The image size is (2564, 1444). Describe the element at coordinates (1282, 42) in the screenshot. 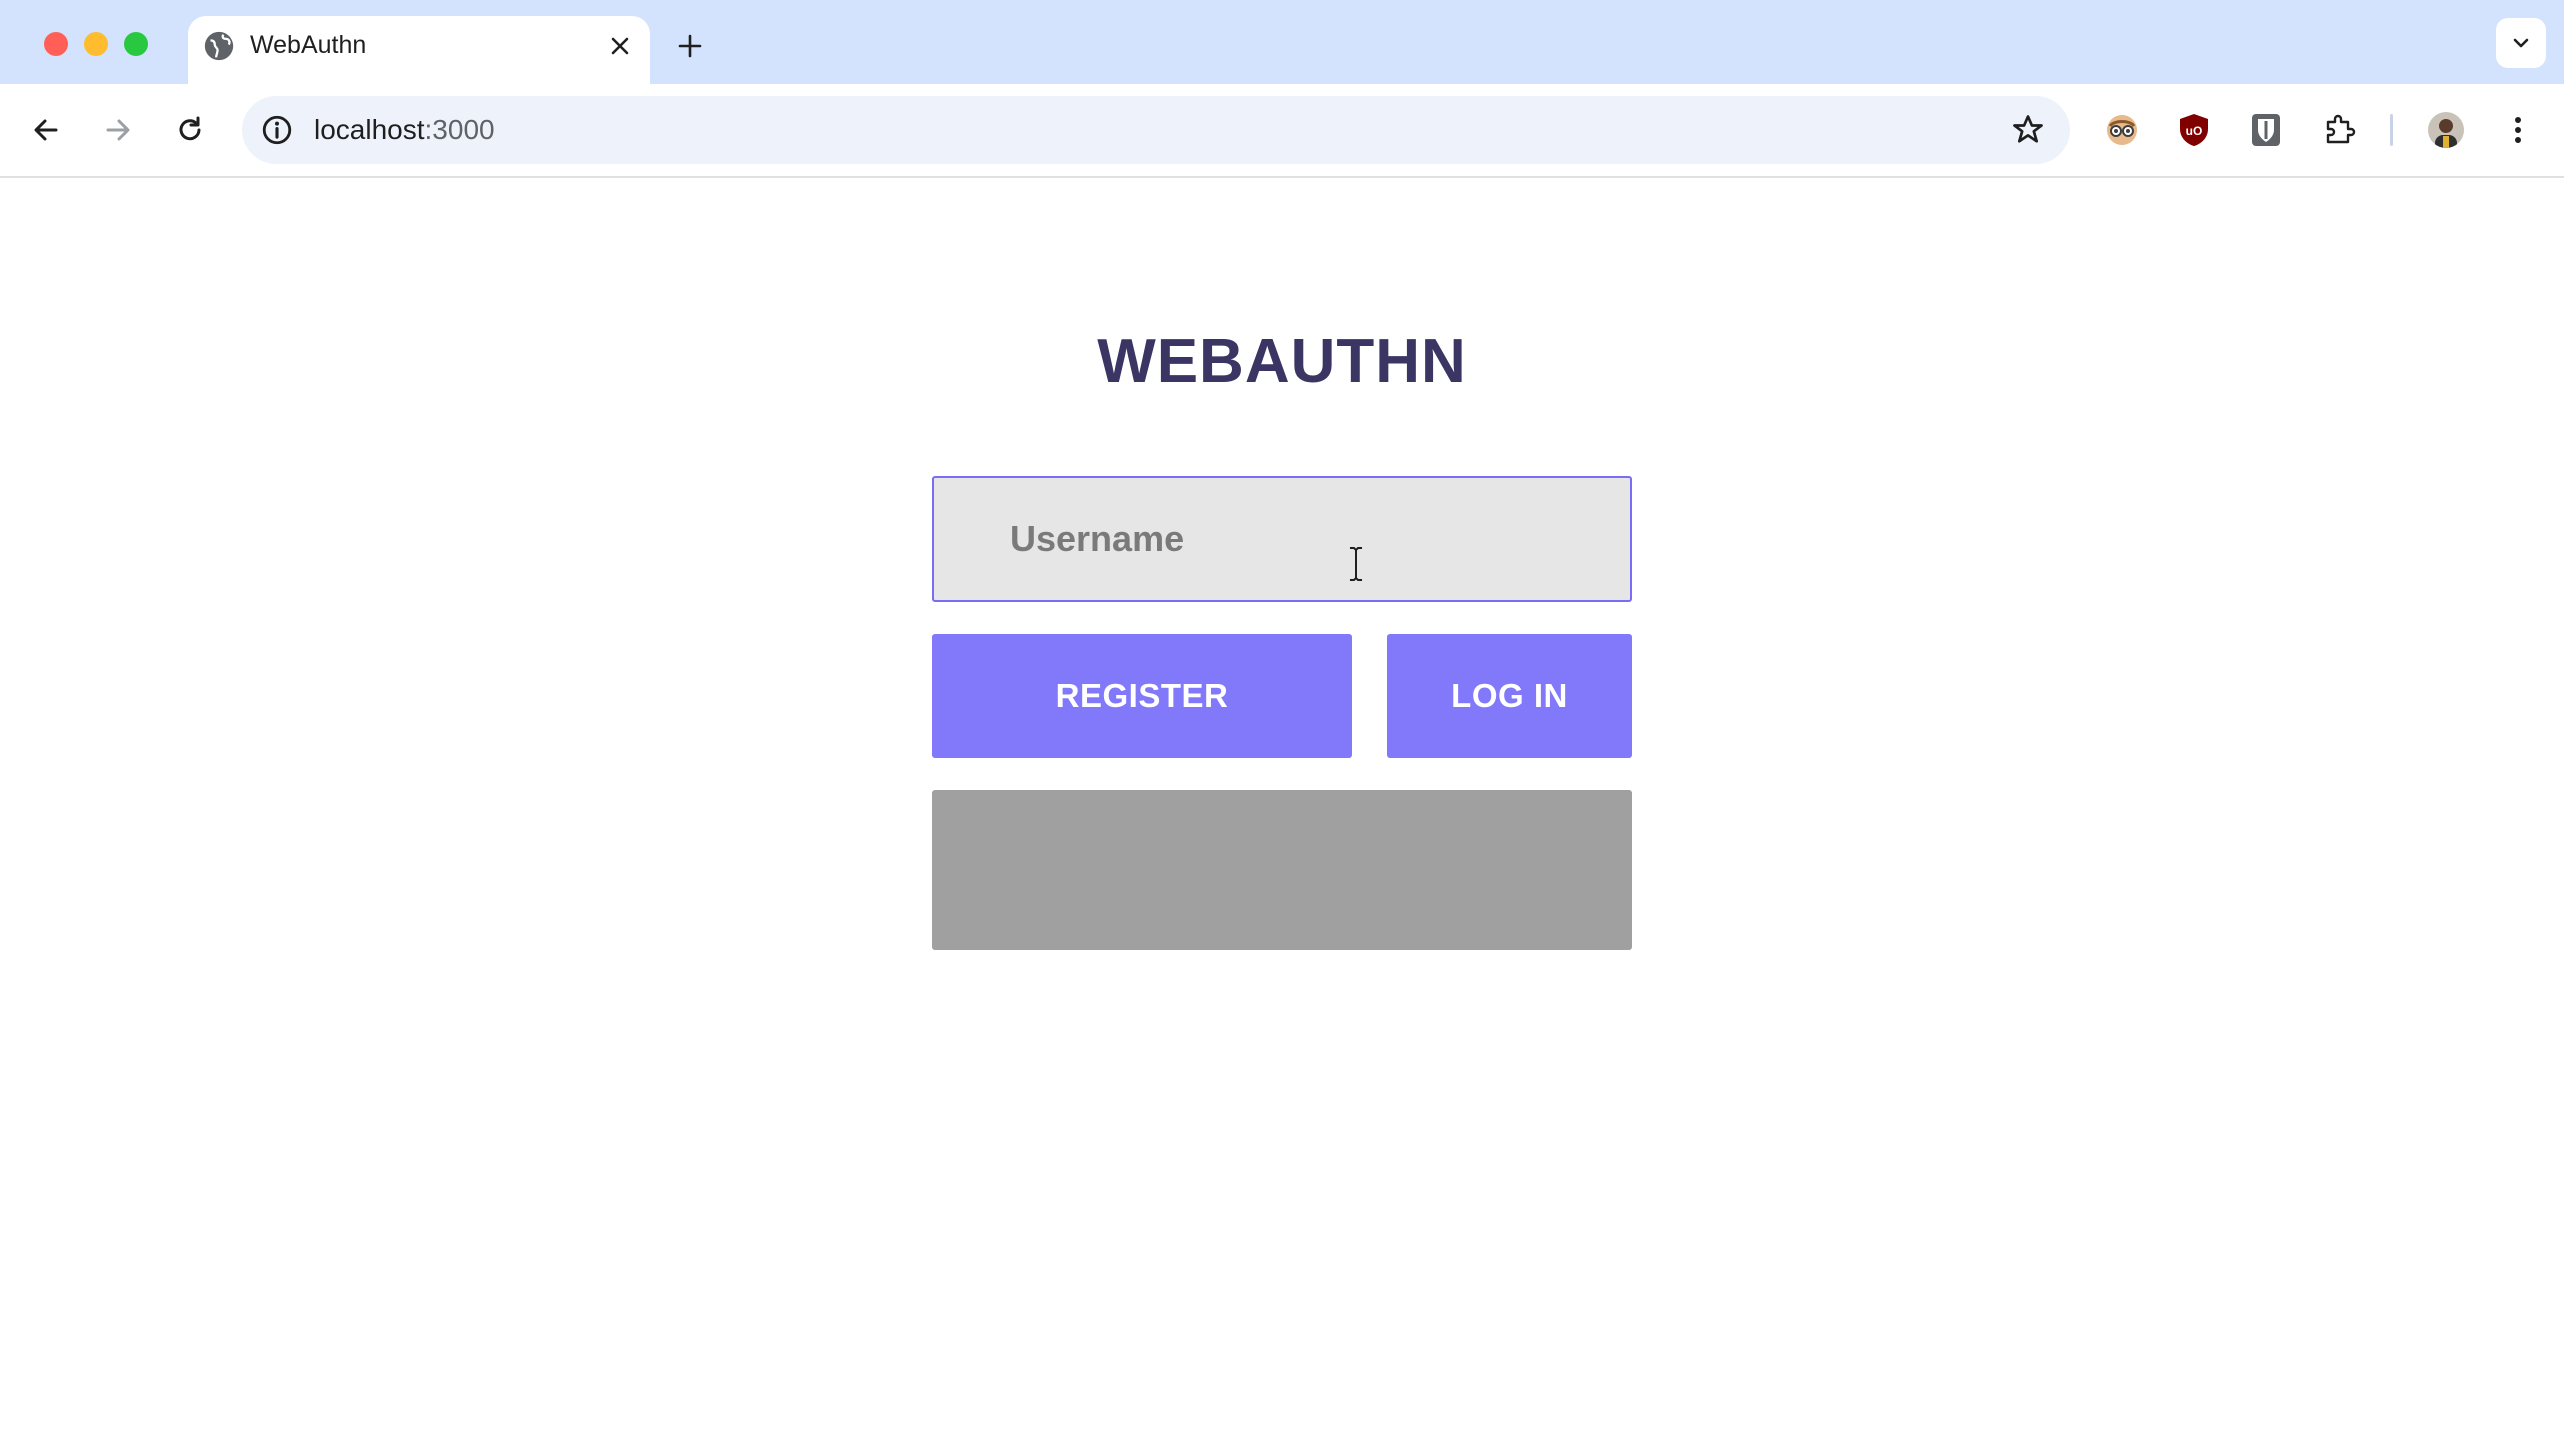

I see `tab-strip: WebAuthn` at that location.